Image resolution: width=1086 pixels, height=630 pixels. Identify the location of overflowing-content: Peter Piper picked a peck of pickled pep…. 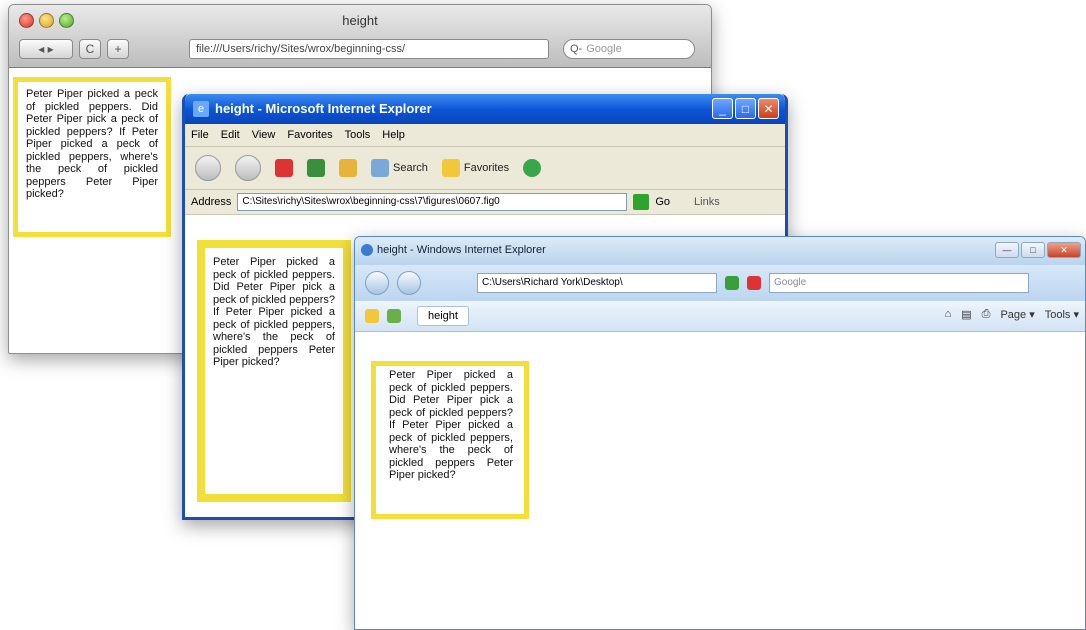
(451, 425).